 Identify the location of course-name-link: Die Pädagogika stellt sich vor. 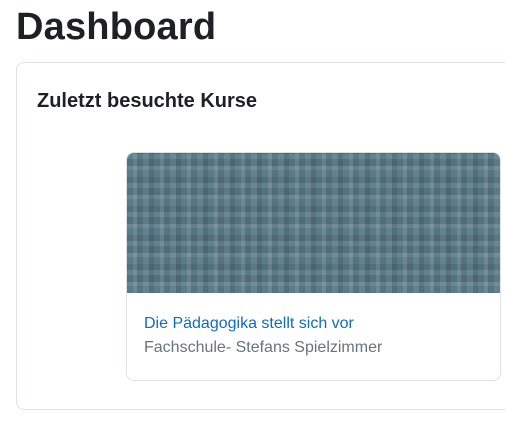
(313, 324).